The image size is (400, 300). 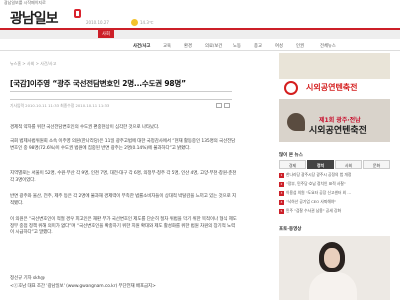 What do you see at coordinates (258, 46) in the screenshot?
I see `subnav-religion: 종교` at bounding box center [258, 46].